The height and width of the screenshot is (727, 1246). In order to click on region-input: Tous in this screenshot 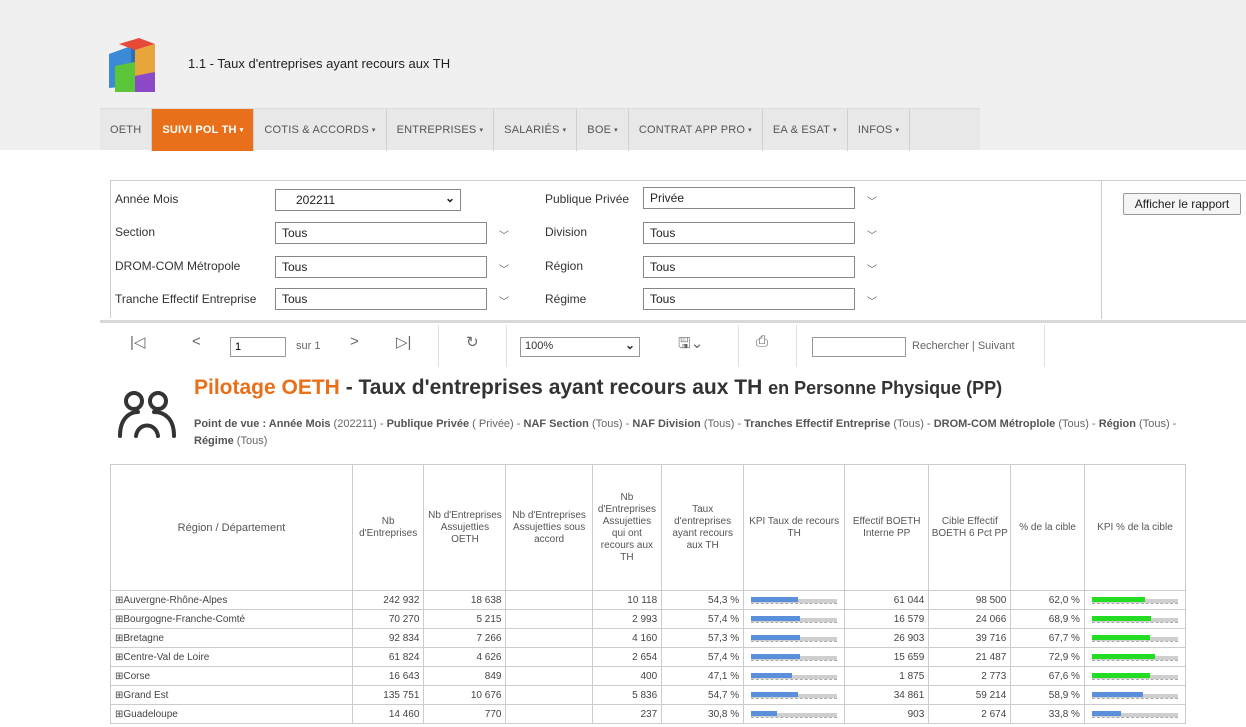, I will do `click(749, 267)`.